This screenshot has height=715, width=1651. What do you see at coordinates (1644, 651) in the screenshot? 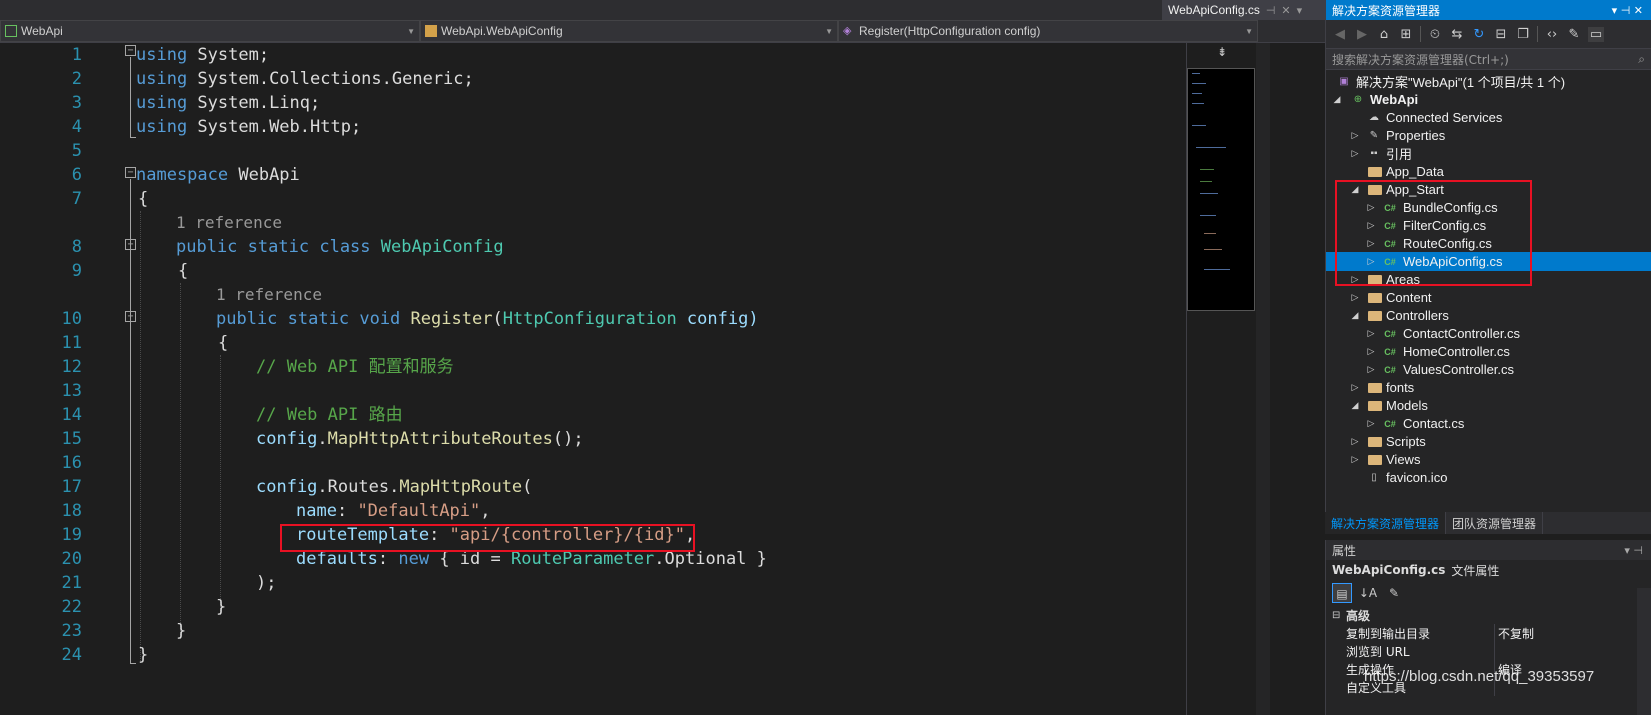
I see `properties-scrollbar` at bounding box center [1644, 651].